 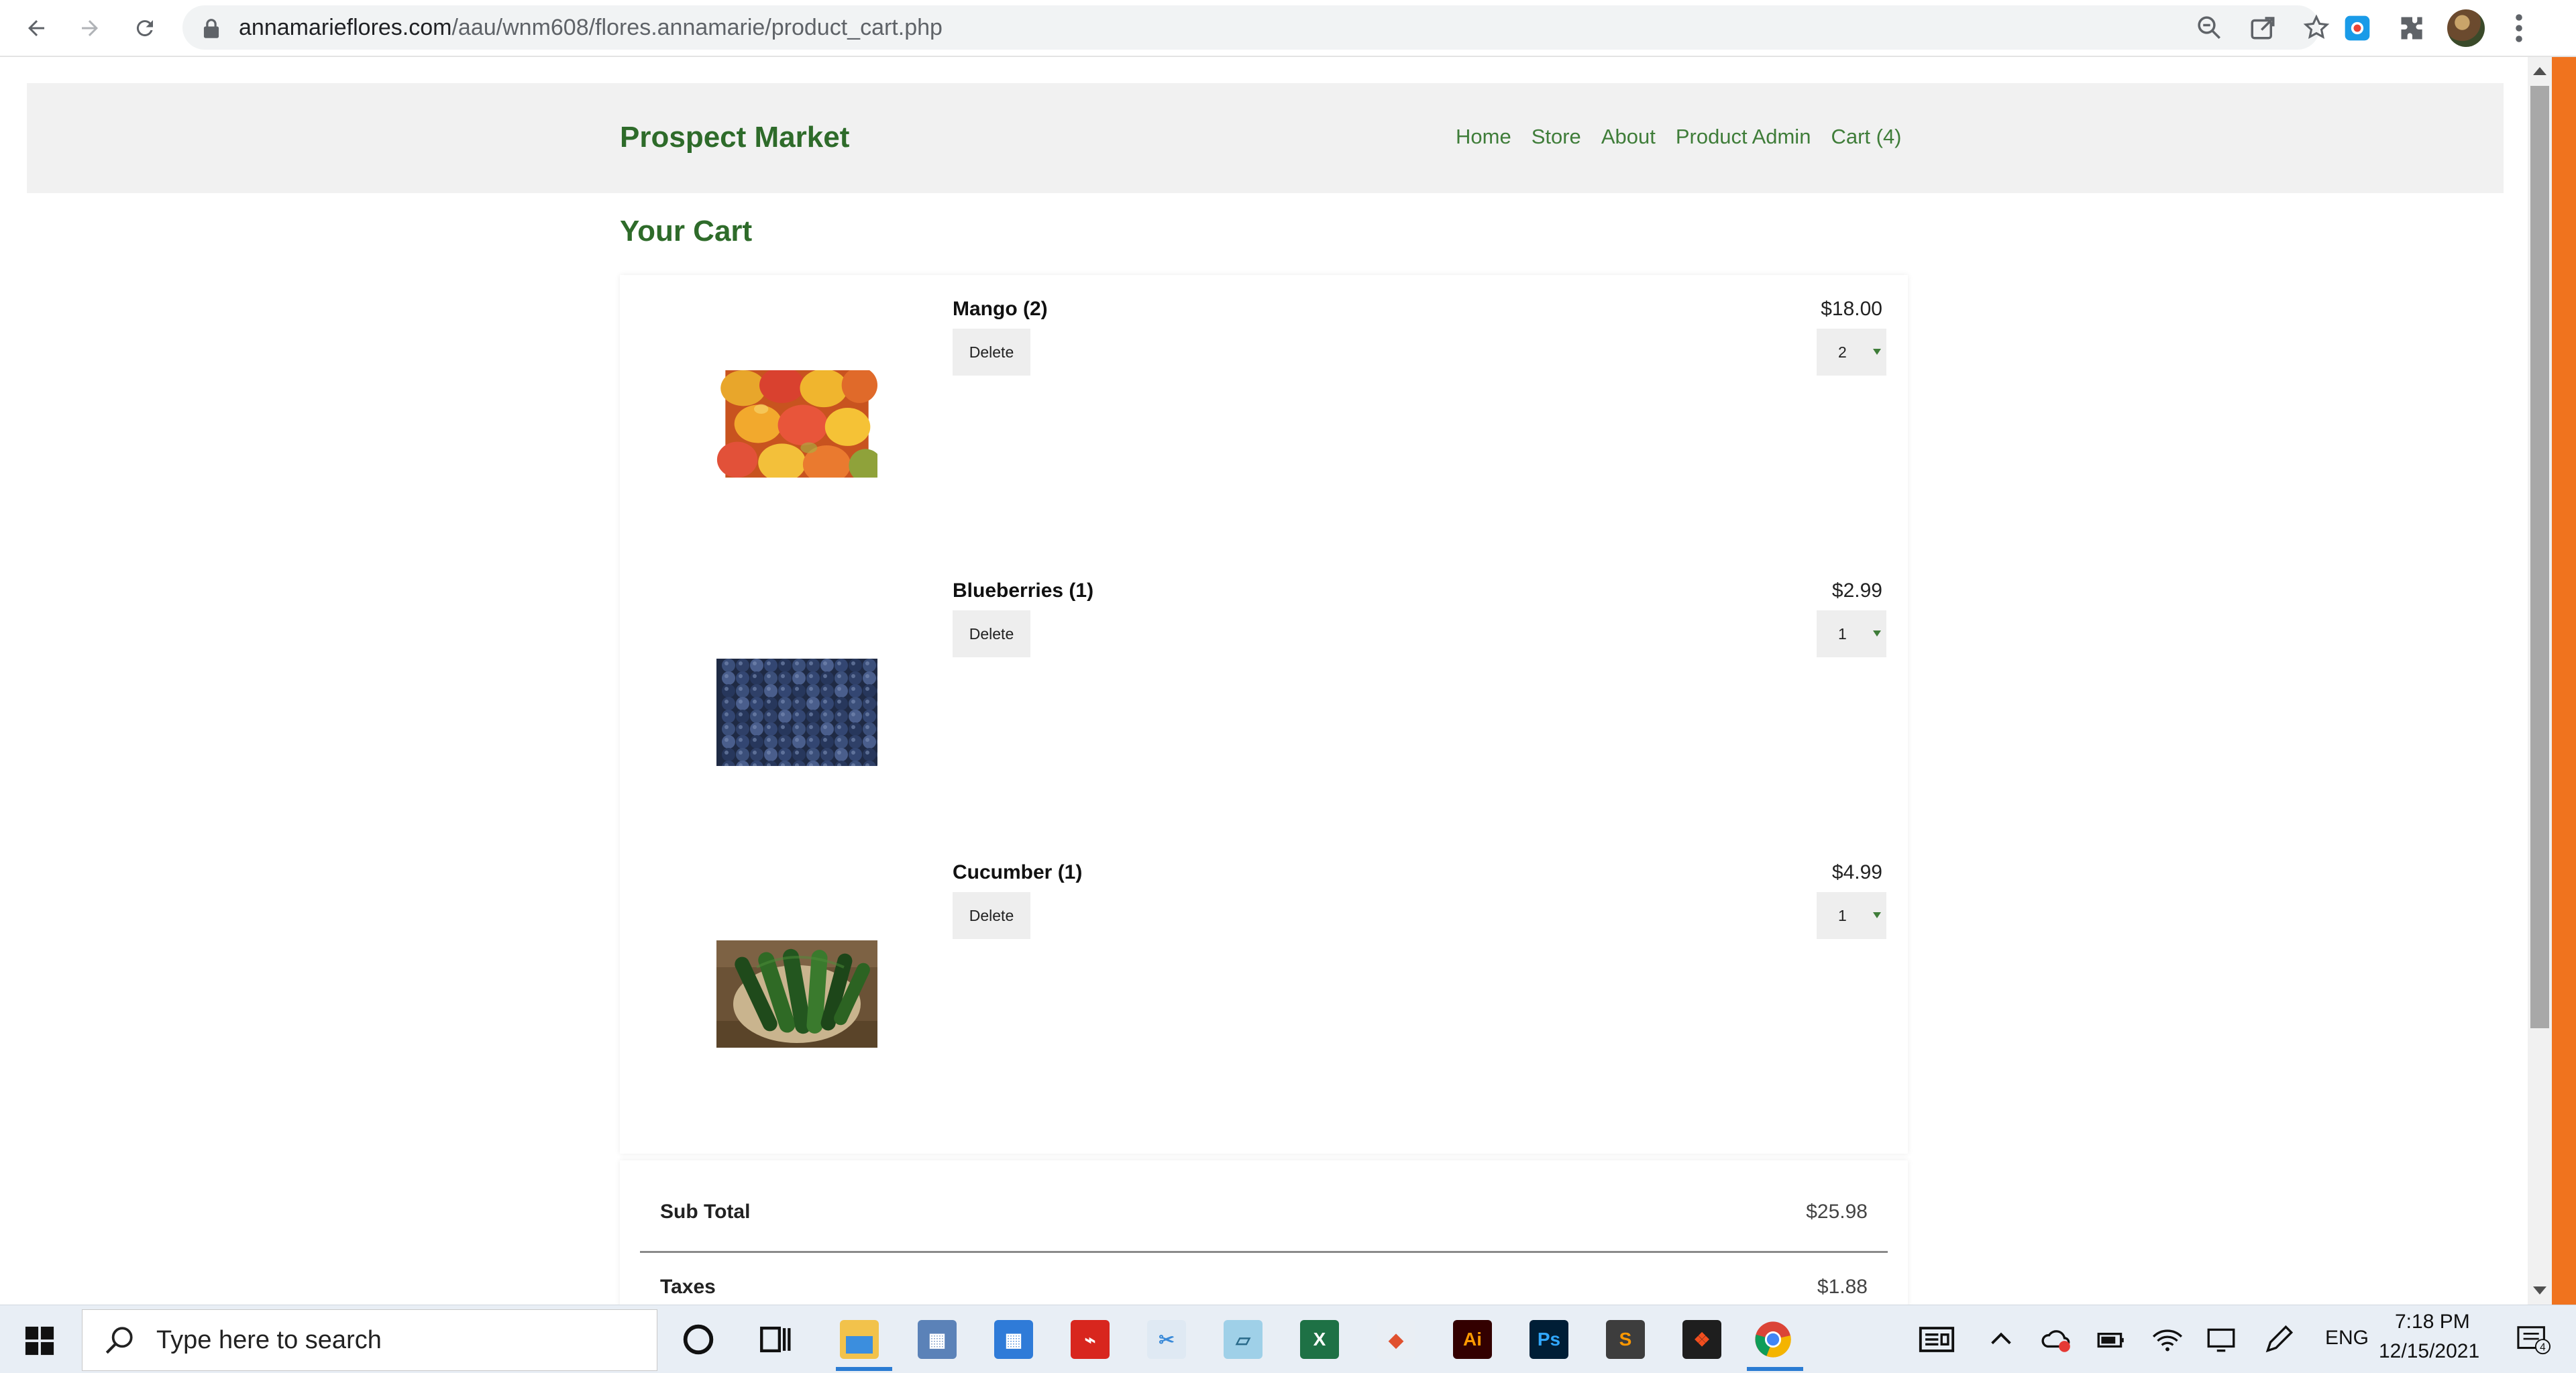 What do you see at coordinates (1090, 1339) in the screenshot?
I see `acrobat-icon: ⌁` at bounding box center [1090, 1339].